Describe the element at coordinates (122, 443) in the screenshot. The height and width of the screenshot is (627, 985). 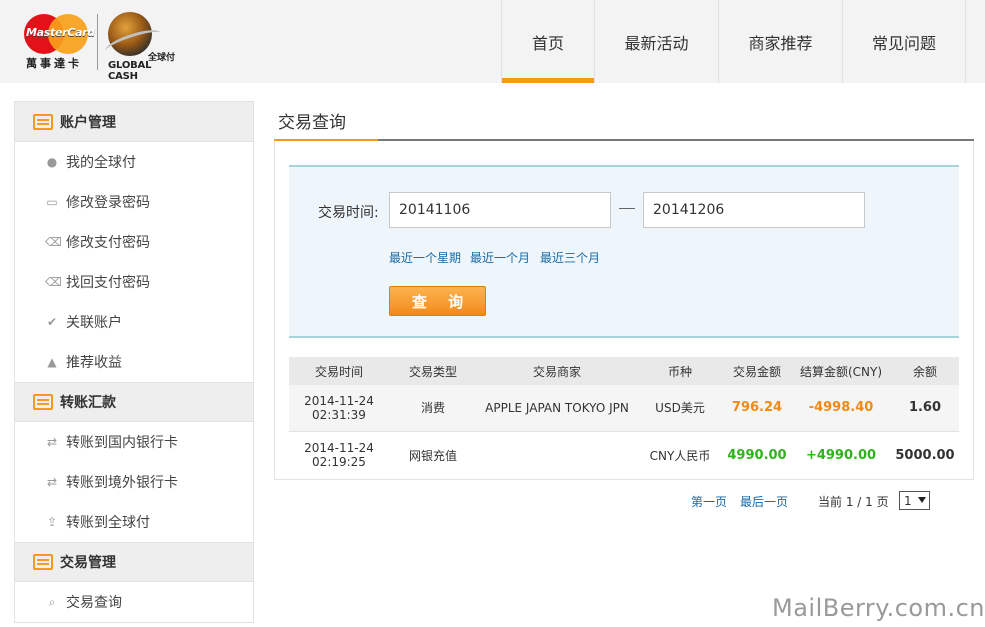
I see `sidebar-item-label: 转账到国内银行卡` at that location.